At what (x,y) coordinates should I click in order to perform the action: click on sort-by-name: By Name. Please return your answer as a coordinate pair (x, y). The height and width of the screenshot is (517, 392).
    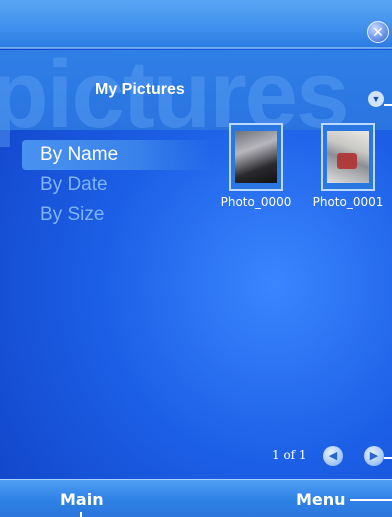
    Looking at the image, I should click on (117, 155).